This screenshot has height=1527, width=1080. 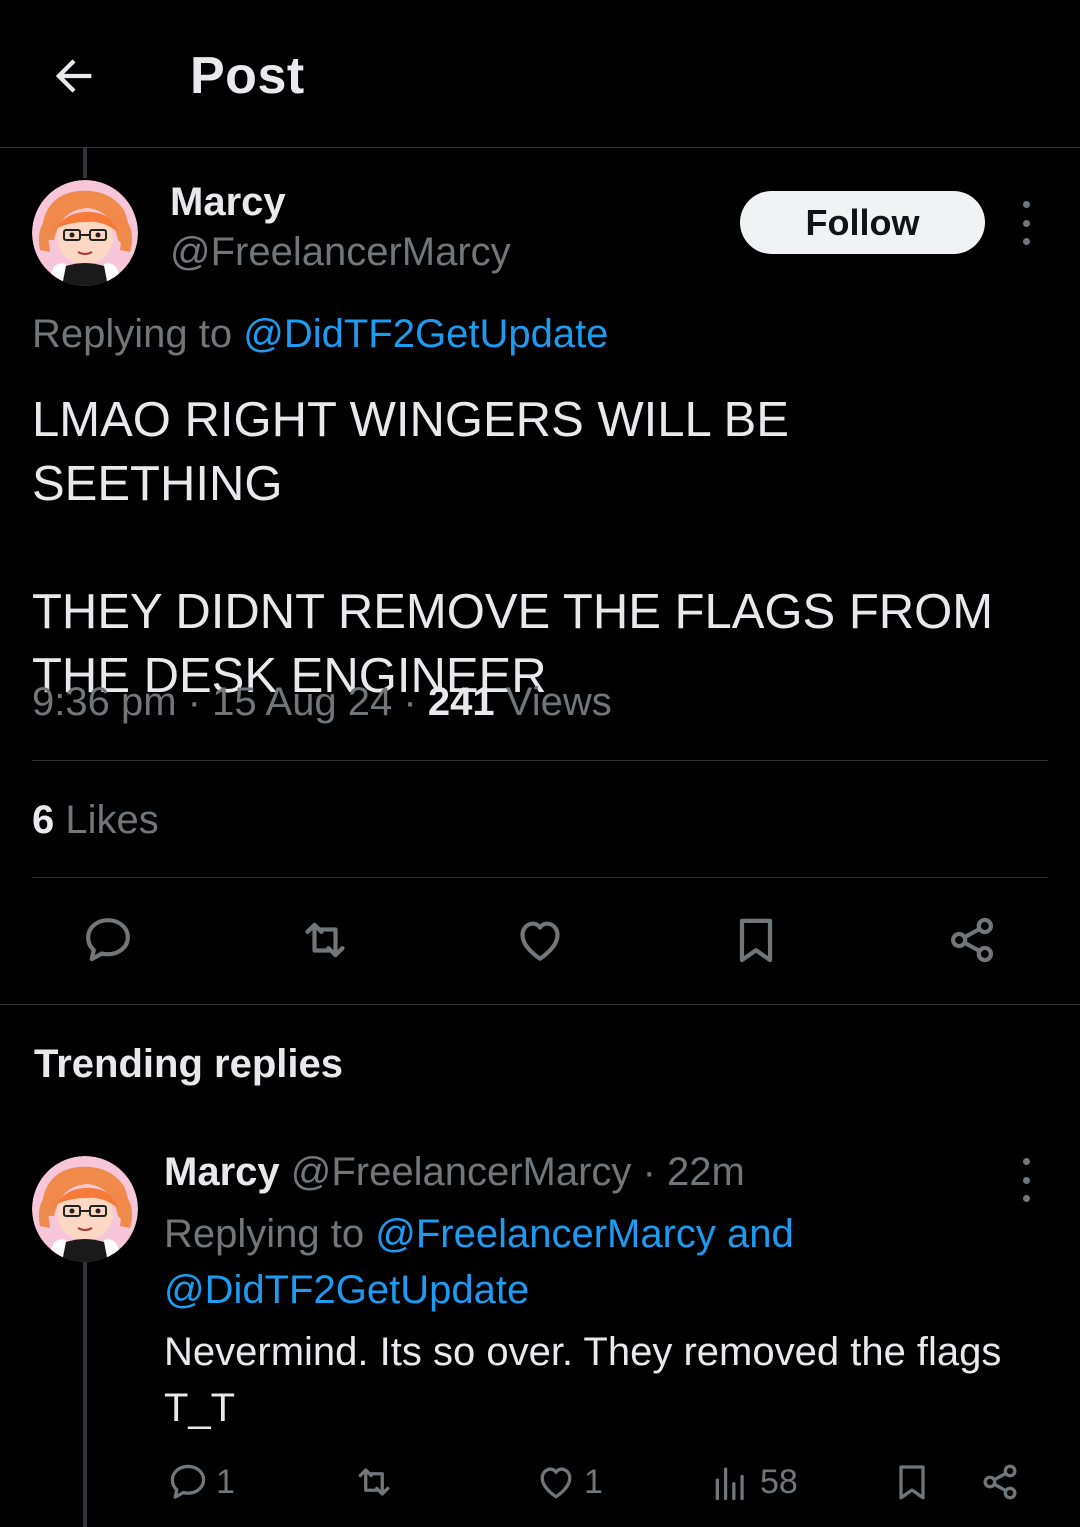 What do you see at coordinates (247, 76) in the screenshot?
I see `page-title: Post` at bounding box center [247, 76].